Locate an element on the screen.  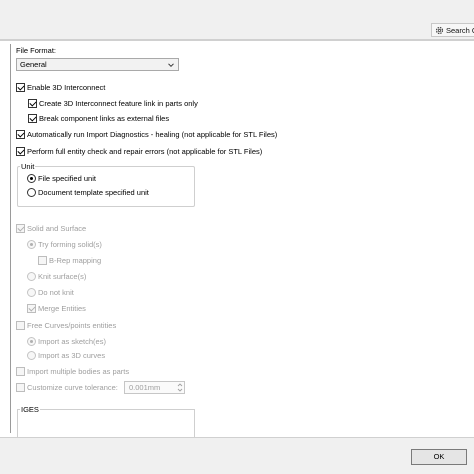
file-specified-unit-label: File specified unit is located at coordinates (67, 178).